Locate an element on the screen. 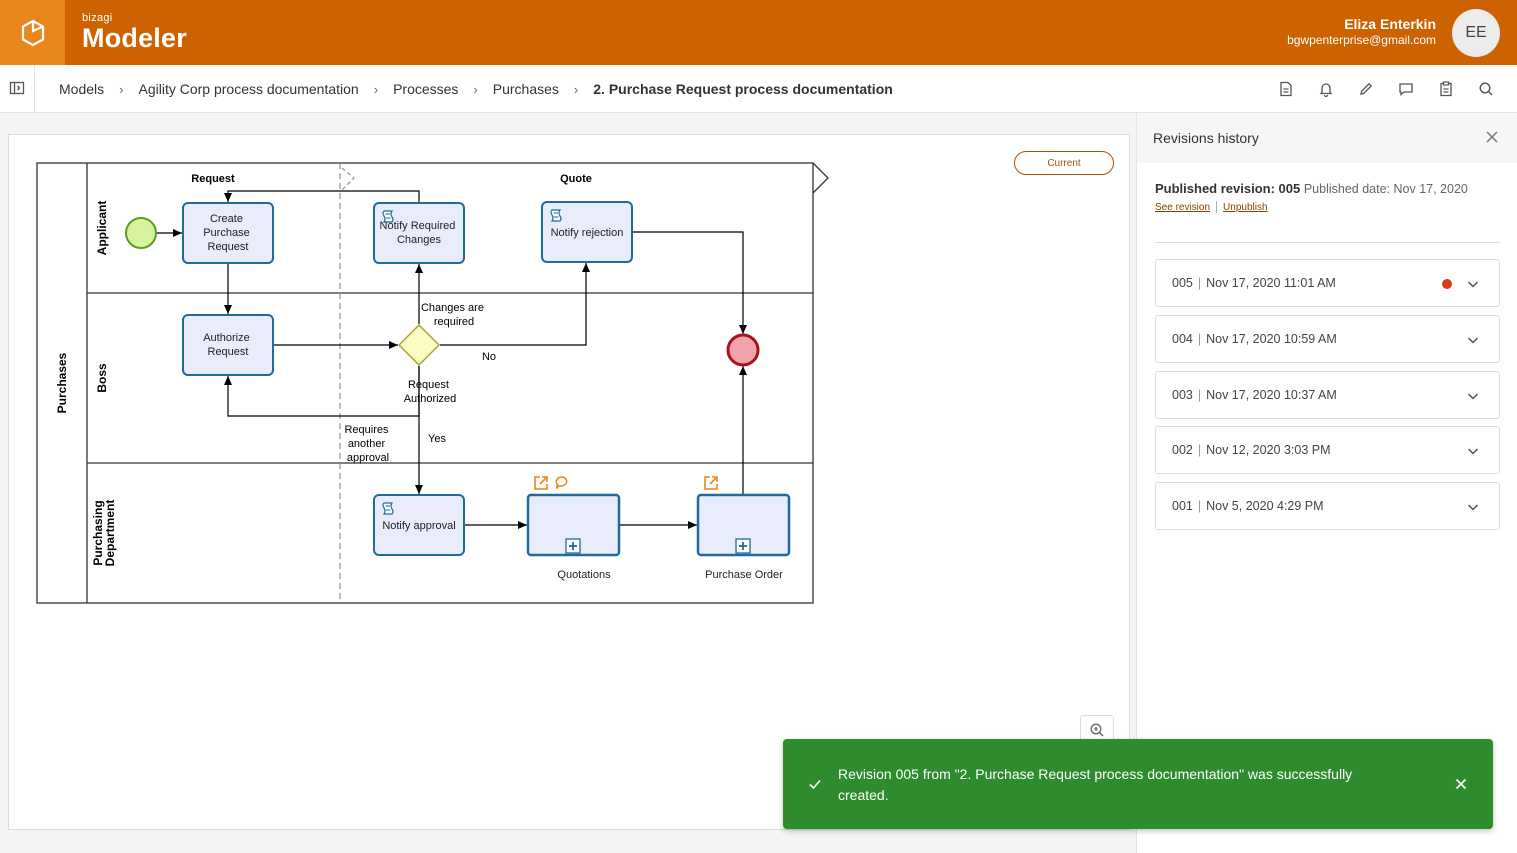 This screenshot has height=853, width=1517. toolbar is located at coordinates (1396, 89).